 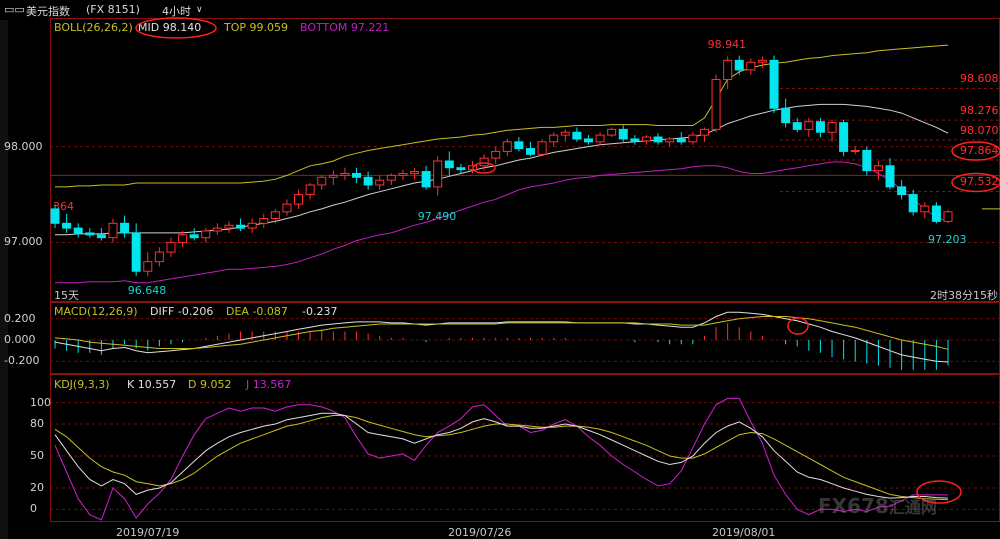 I want to click on macd-axis-tick: -0.200, so click(x=22, y=361).